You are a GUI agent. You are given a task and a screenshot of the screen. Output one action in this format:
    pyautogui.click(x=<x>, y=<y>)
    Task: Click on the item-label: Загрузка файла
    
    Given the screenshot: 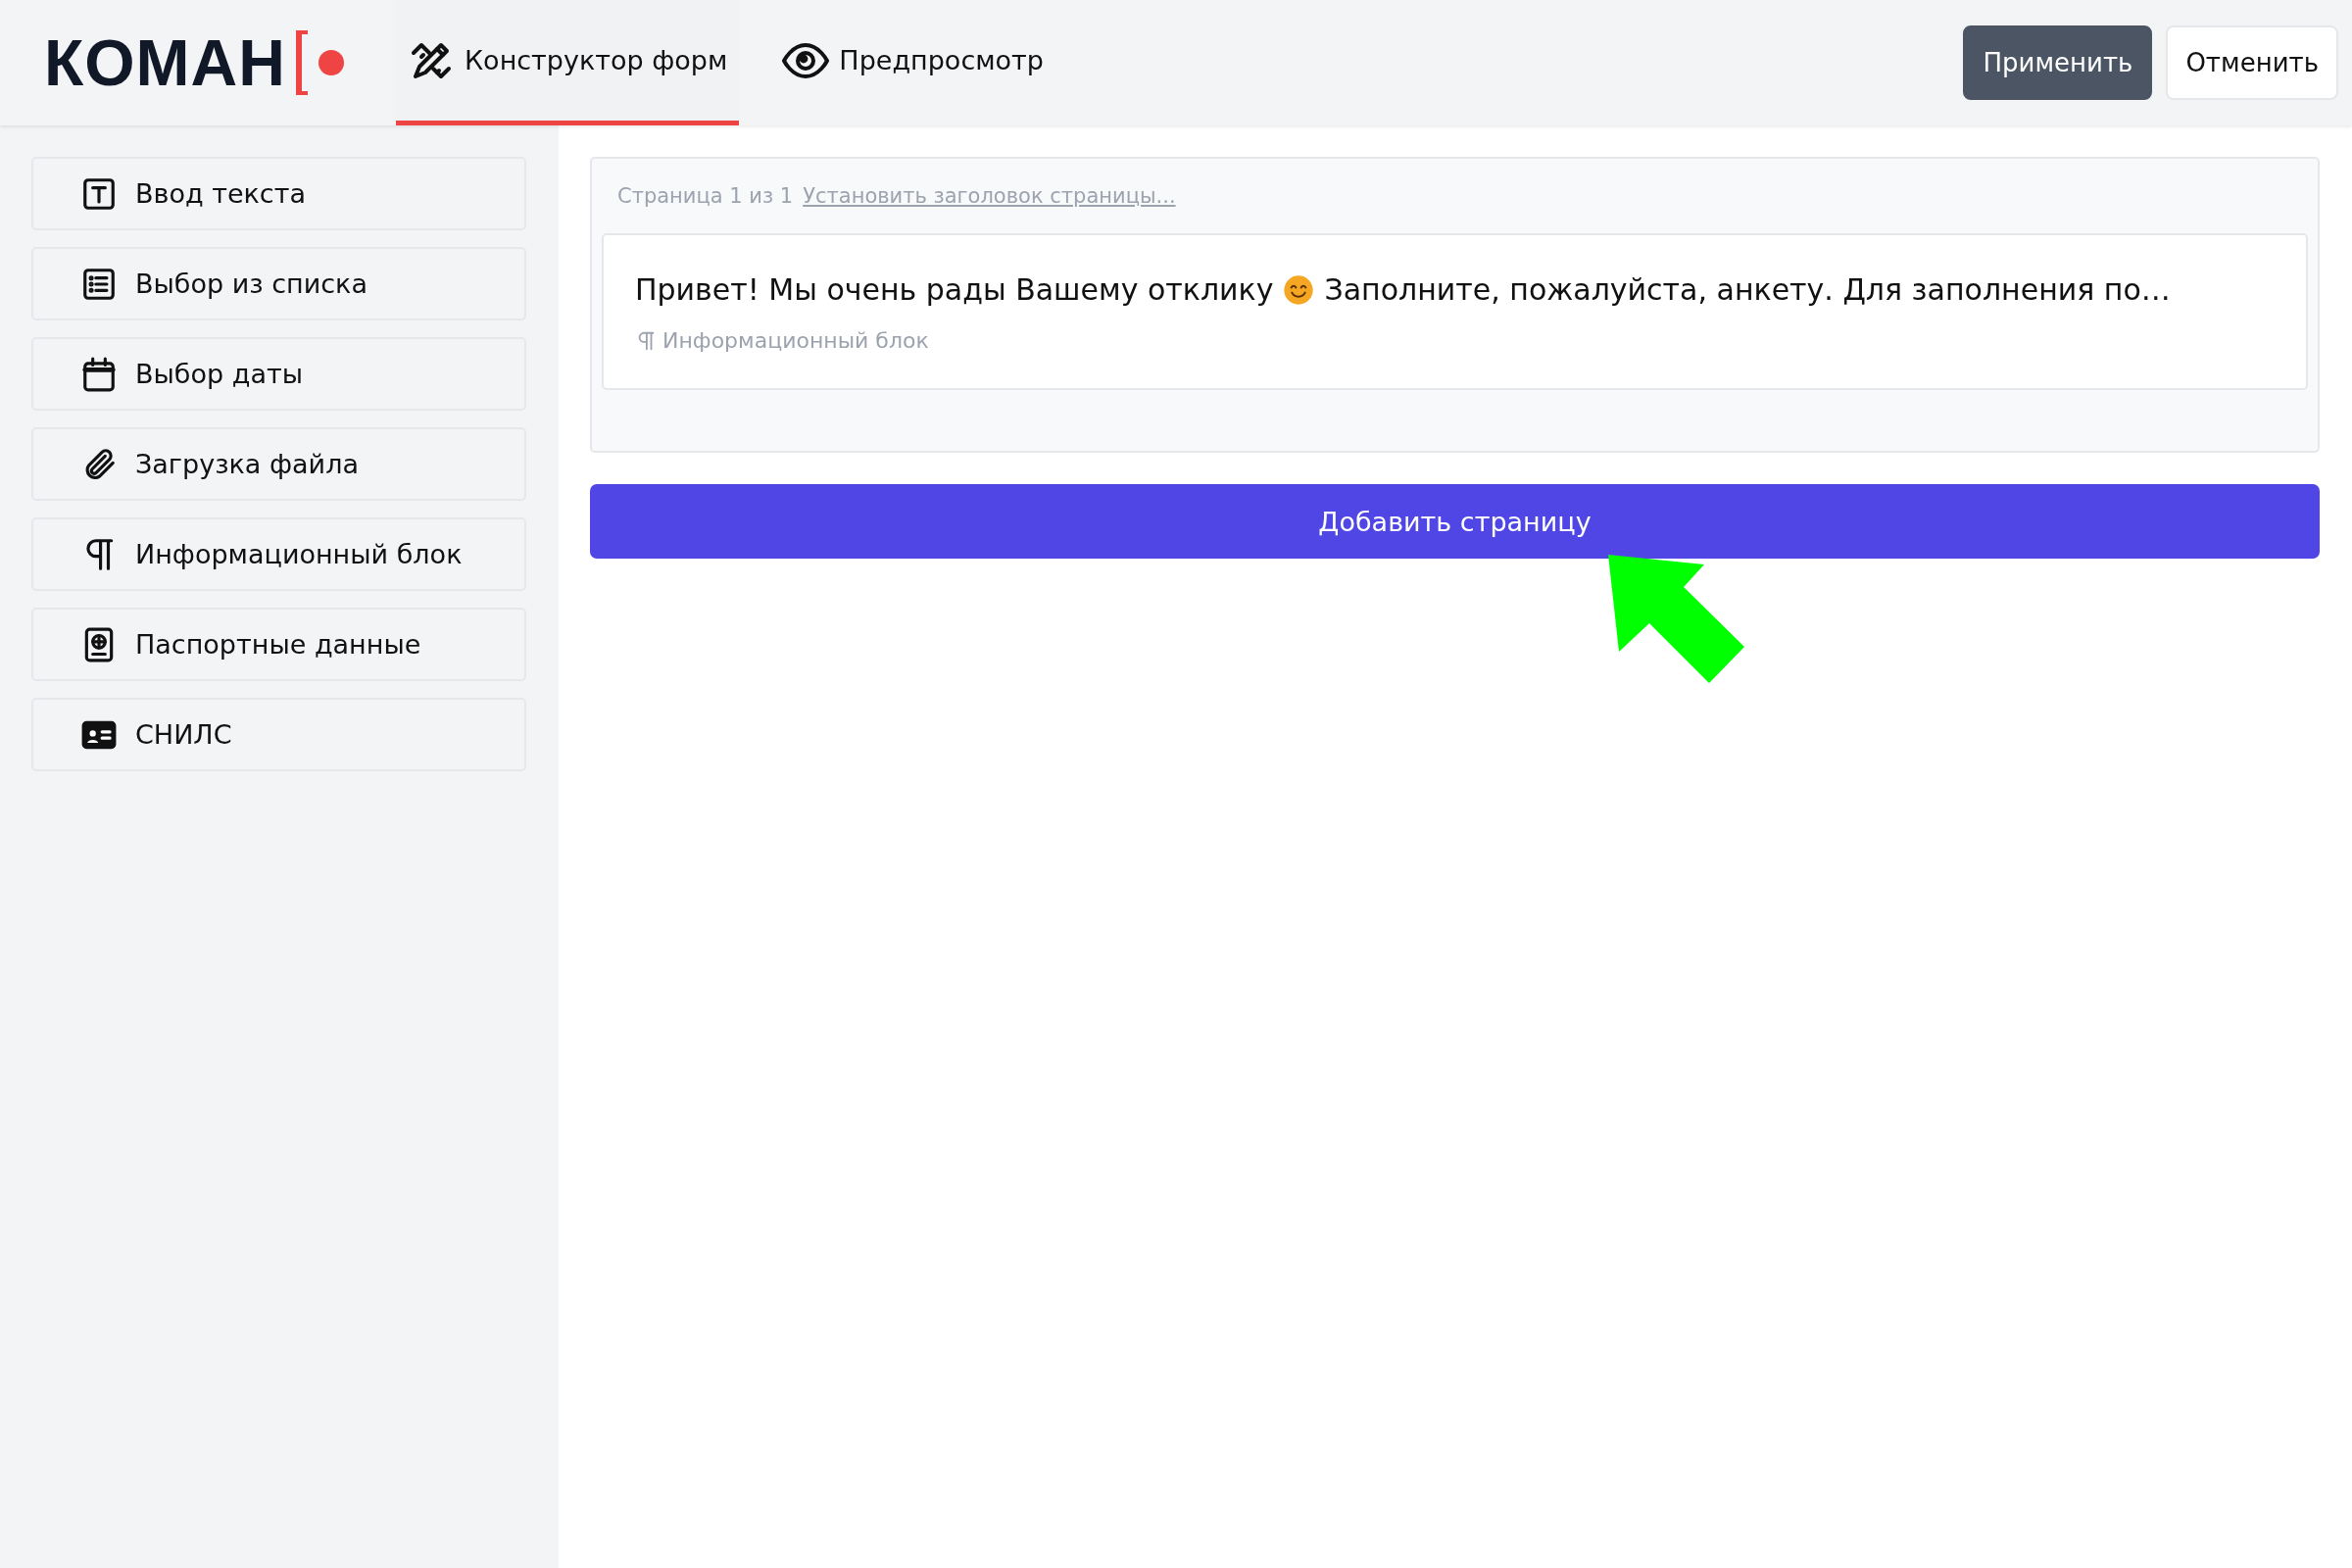 What is the action you would take?
    pyautogui.click(x=247, y=464)
    